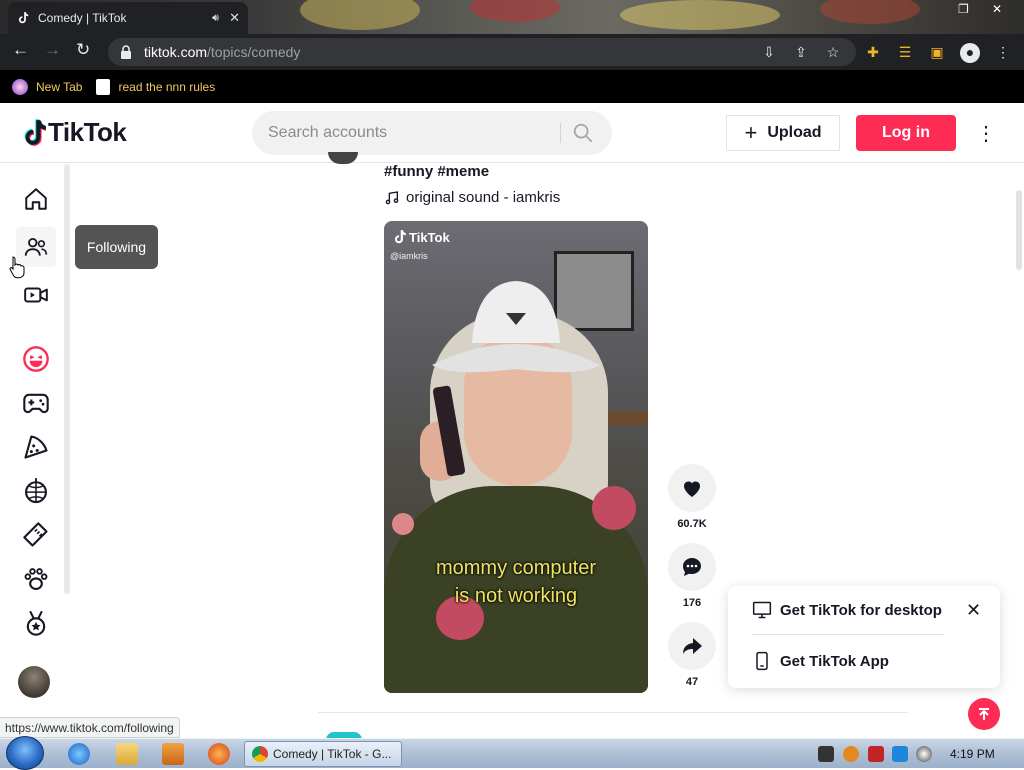 The image size is (1024, 770). Describe the element at coordinates (986, 133) in the screenshot. I see `more-options-icon: ⋮` at that location.